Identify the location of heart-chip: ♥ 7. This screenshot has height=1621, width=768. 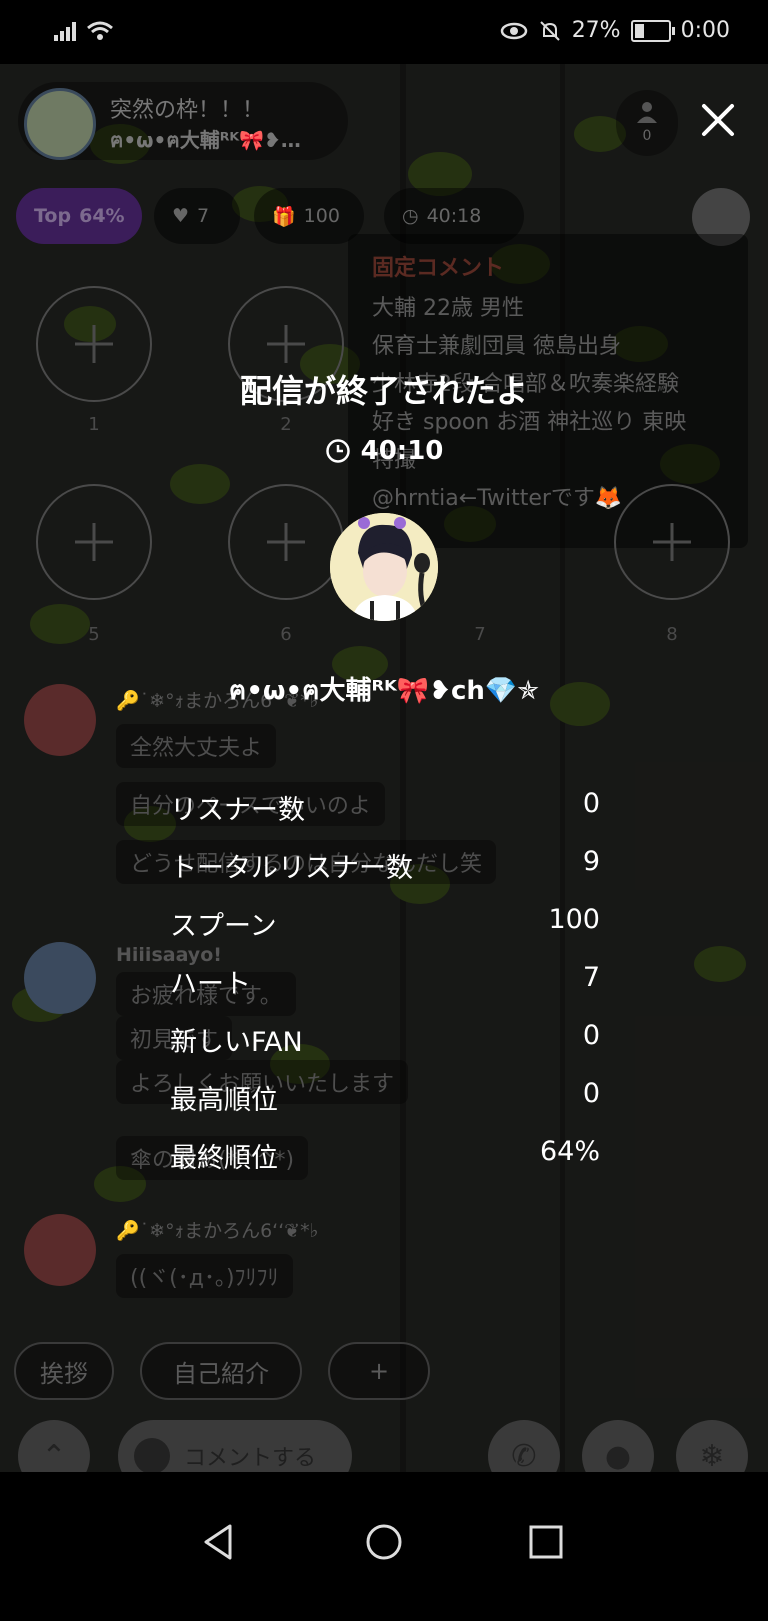
(197, 216).